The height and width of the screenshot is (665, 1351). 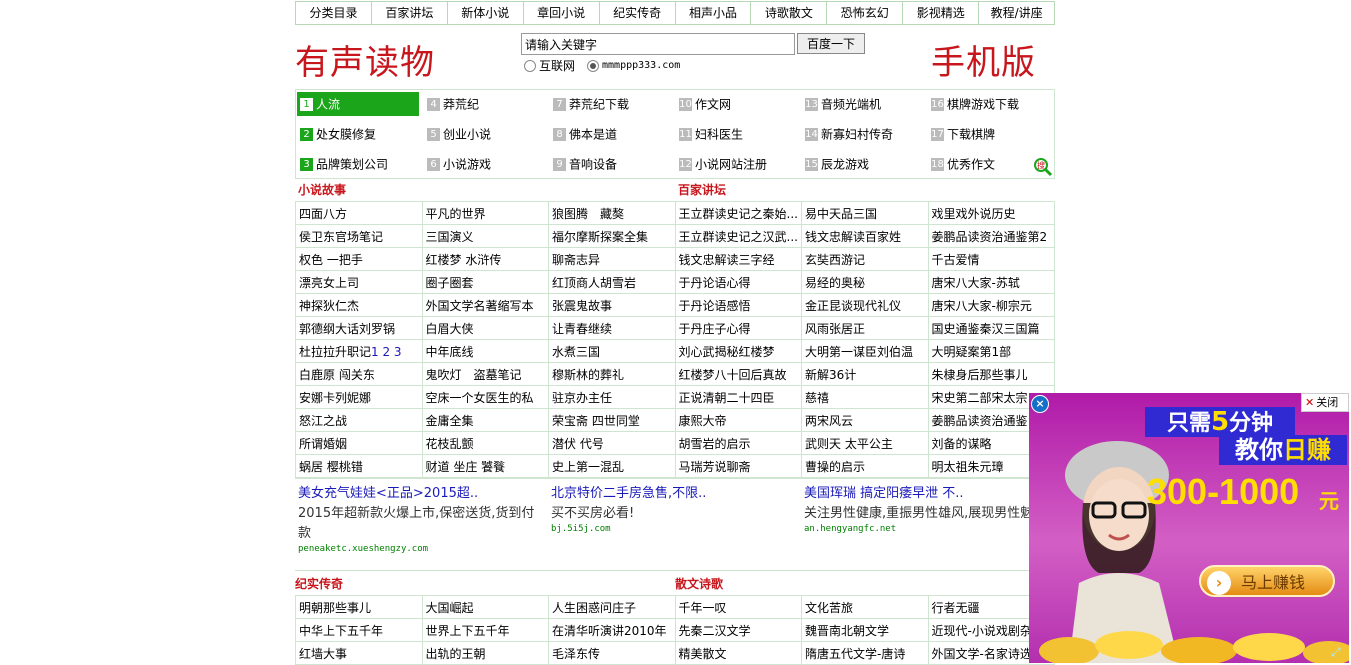 What do you see at coordinates (703, 654) in the screenshot?
I see `list-link: 精美散文` at bounding box center [703, 654].